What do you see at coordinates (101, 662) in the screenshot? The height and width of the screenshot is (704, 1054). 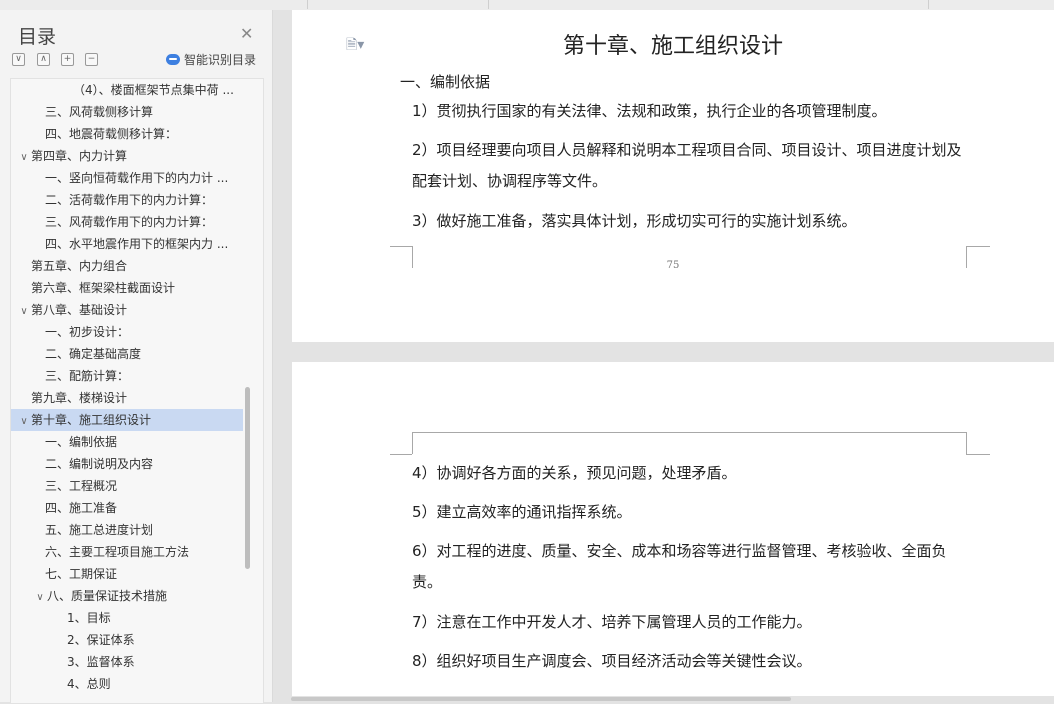 I see `toc-item-label: 3、监督体系` at bounding box center [101, 662].